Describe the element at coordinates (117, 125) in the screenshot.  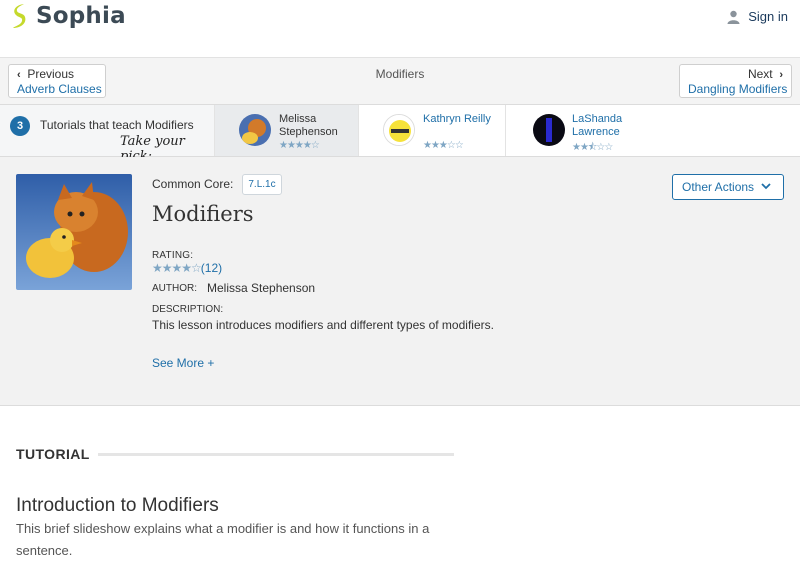
I see `tutorials-intro-text: Tutorials that teach Modifiers` at that location.